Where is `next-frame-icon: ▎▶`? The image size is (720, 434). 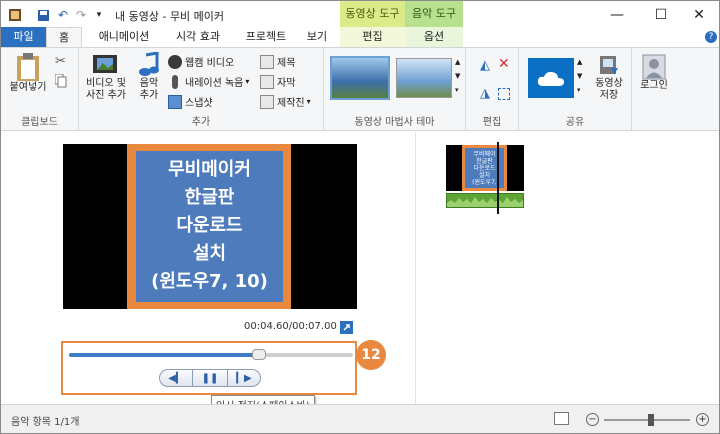
next-frame-icon: ▎▶ is located at coordinates (244, 378).